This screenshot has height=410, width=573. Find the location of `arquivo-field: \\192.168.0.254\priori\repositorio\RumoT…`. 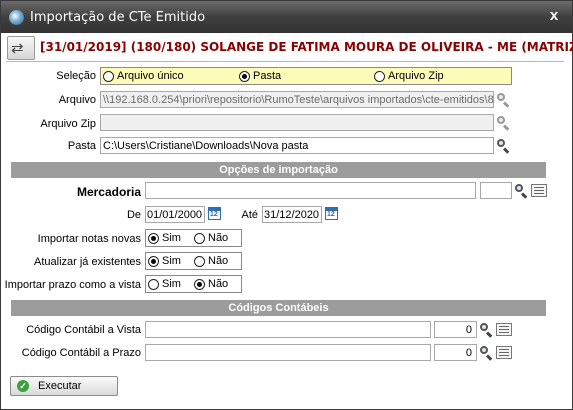

arquivo-field: \\192.168.0.254\priori\repositorio\RumoT… is located at coordinates (297, 99).